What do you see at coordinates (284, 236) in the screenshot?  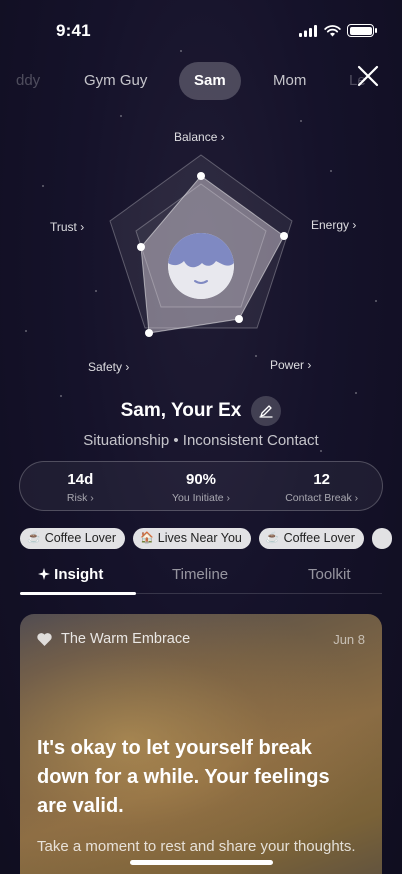 I see `radar-point-energy` at bounding box center [284, 236].